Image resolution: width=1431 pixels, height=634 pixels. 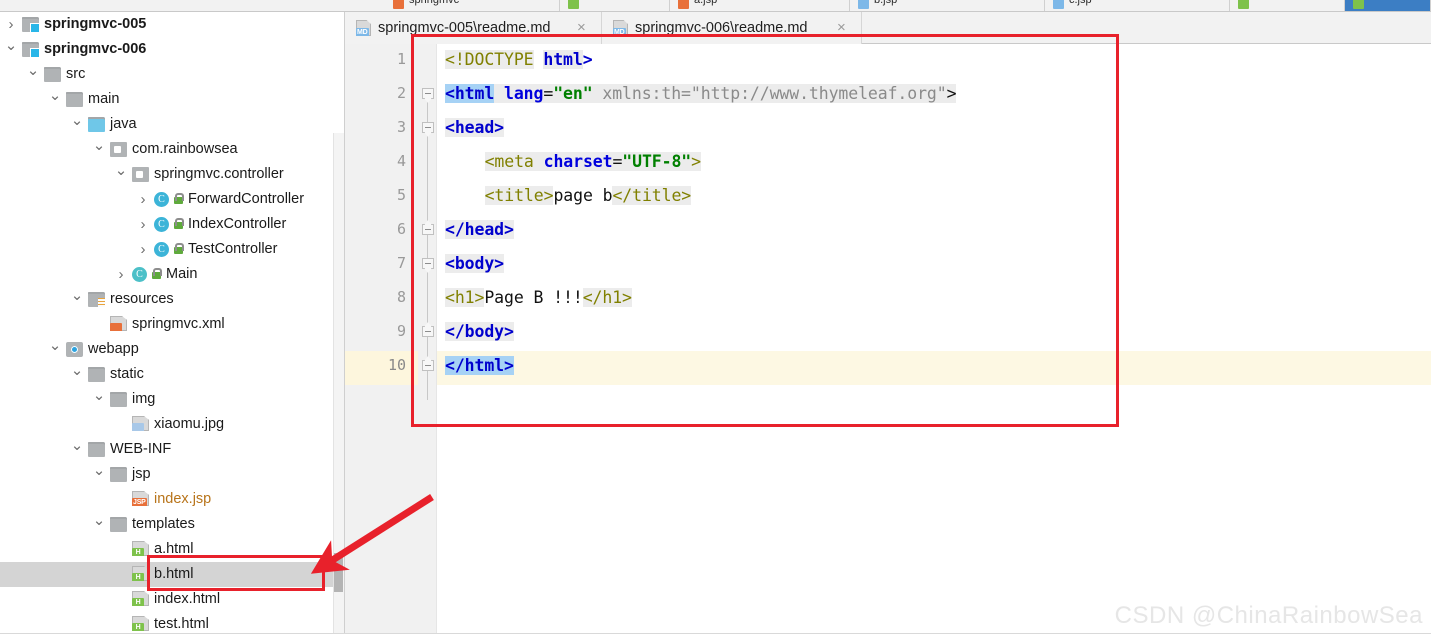 What do you see at coordinates (947, 5) in the screenshot?
I see `background-tab-3: b.jsp` at bounding box center [947, 5].